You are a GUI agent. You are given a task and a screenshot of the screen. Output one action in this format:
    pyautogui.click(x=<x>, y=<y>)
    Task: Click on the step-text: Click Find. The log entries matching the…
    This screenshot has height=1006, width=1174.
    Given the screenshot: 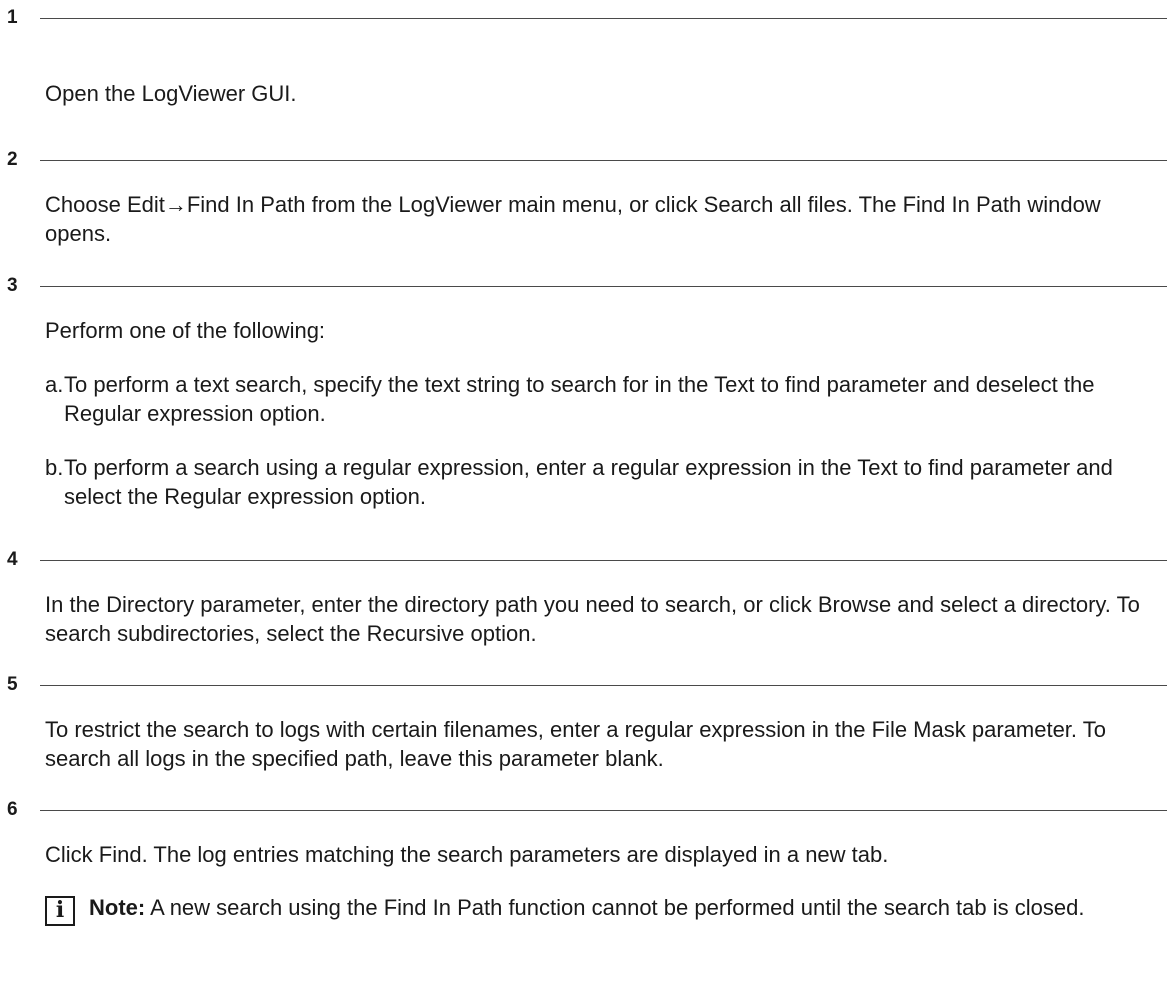 What is the action you would take?
    pyautogui.click(x=467, y=854)
    